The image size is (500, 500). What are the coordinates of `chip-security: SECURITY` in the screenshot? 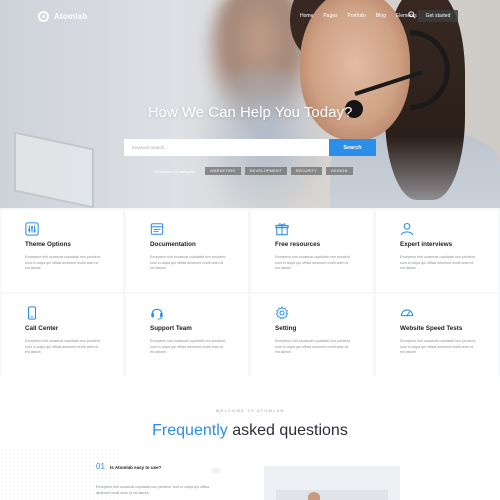 It's located at (306, 171).